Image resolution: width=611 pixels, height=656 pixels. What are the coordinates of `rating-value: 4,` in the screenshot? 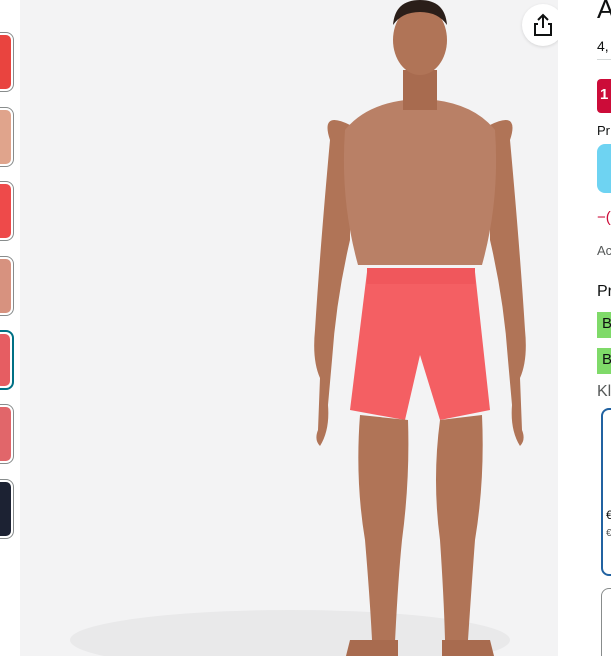 It's located at (603, 46).